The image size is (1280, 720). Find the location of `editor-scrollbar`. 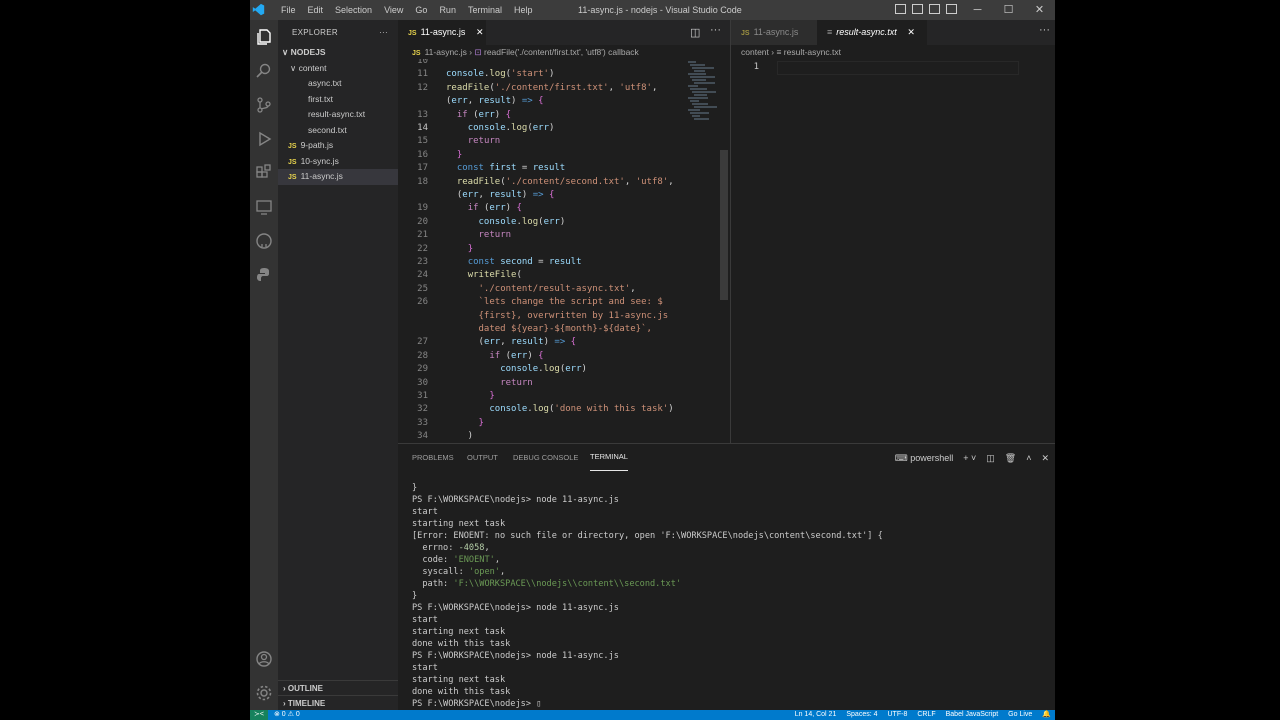

editor-scrollbar is located at coordinates (724, 225).